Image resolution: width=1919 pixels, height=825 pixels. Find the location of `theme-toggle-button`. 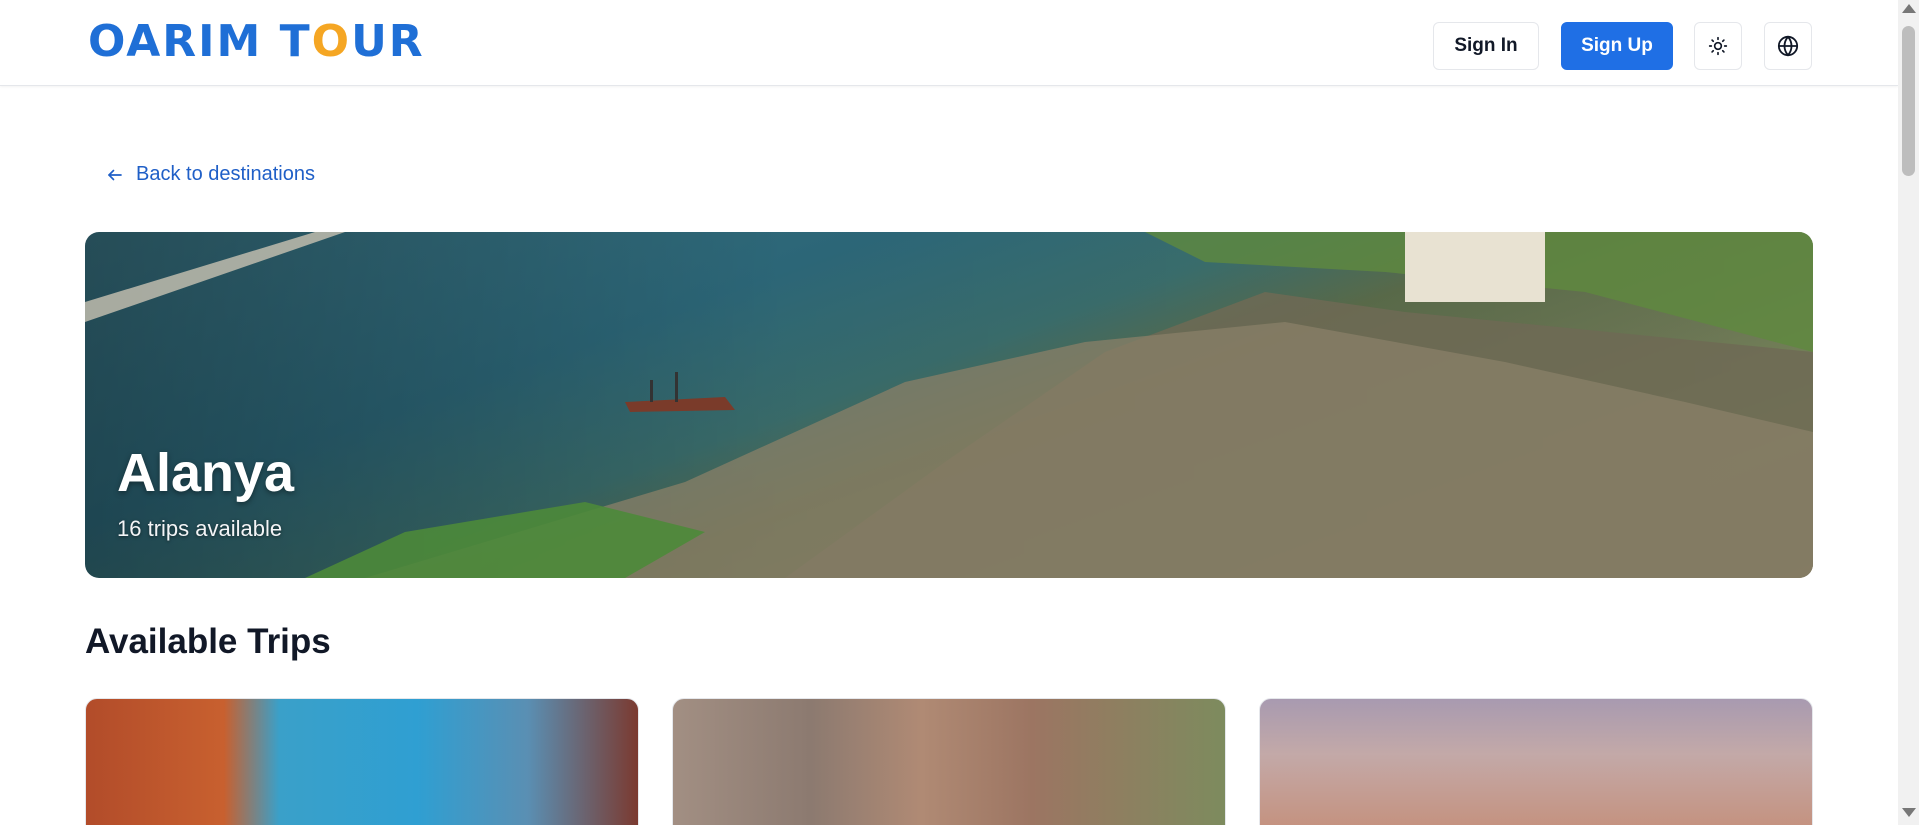

theme-toggle-button is located at coordinates (1718, 46).